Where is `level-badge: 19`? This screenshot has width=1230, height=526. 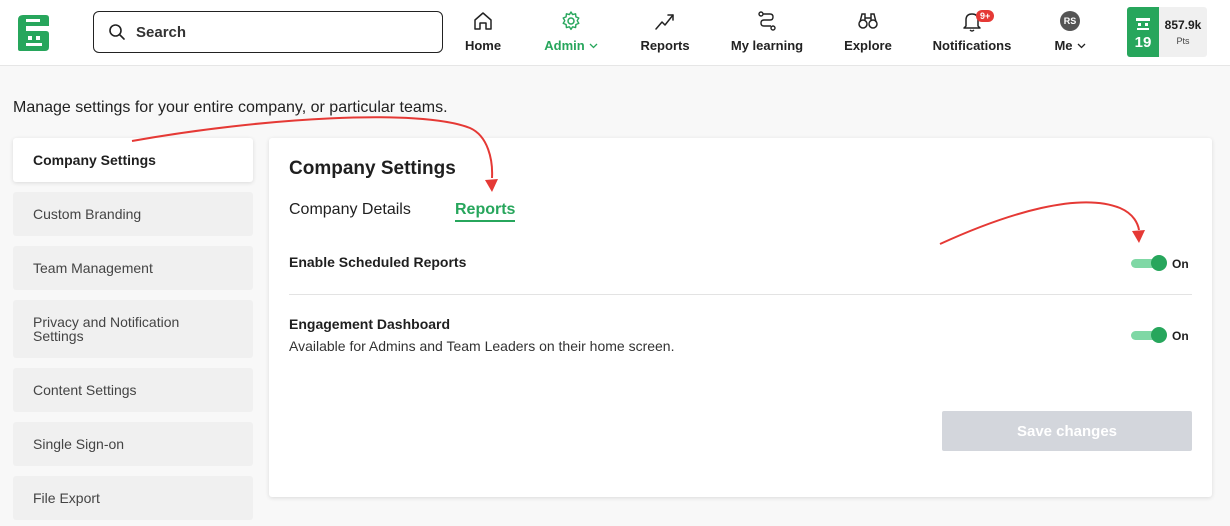 level-badge: 19 is located at coordinates (1143, 32).